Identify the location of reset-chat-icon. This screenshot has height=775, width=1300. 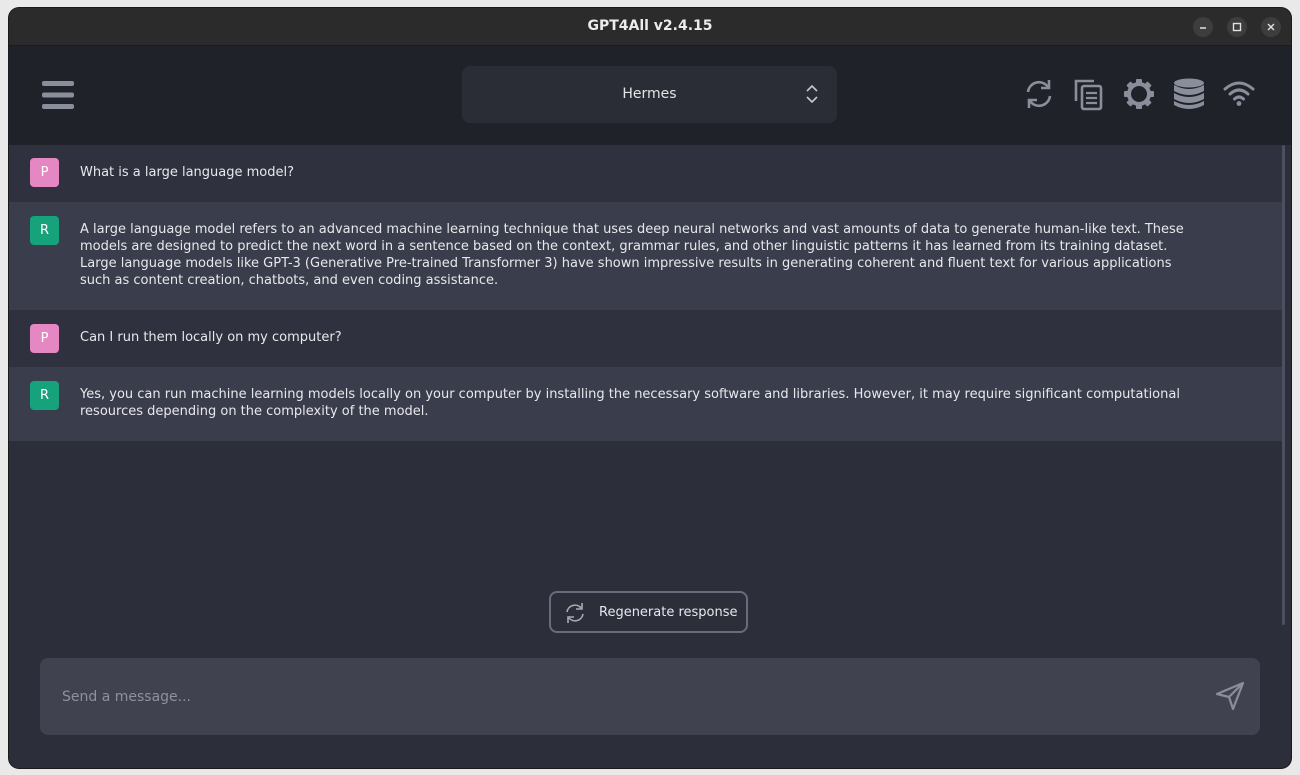
(1039, 94).